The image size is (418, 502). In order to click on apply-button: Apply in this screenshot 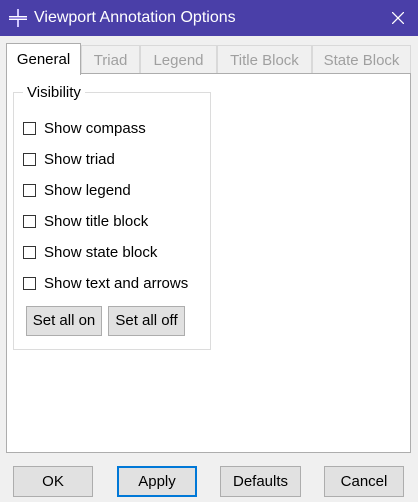, I will do `click(157, 481)`.